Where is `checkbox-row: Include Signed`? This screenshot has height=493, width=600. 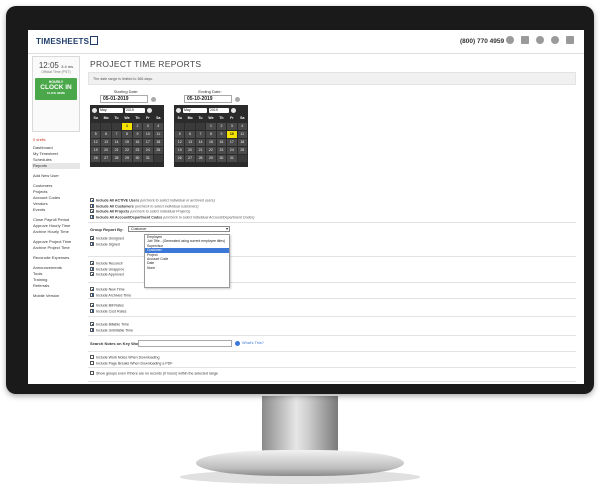 checkbox-row: Include Signed is located at coordinates (105, 244).